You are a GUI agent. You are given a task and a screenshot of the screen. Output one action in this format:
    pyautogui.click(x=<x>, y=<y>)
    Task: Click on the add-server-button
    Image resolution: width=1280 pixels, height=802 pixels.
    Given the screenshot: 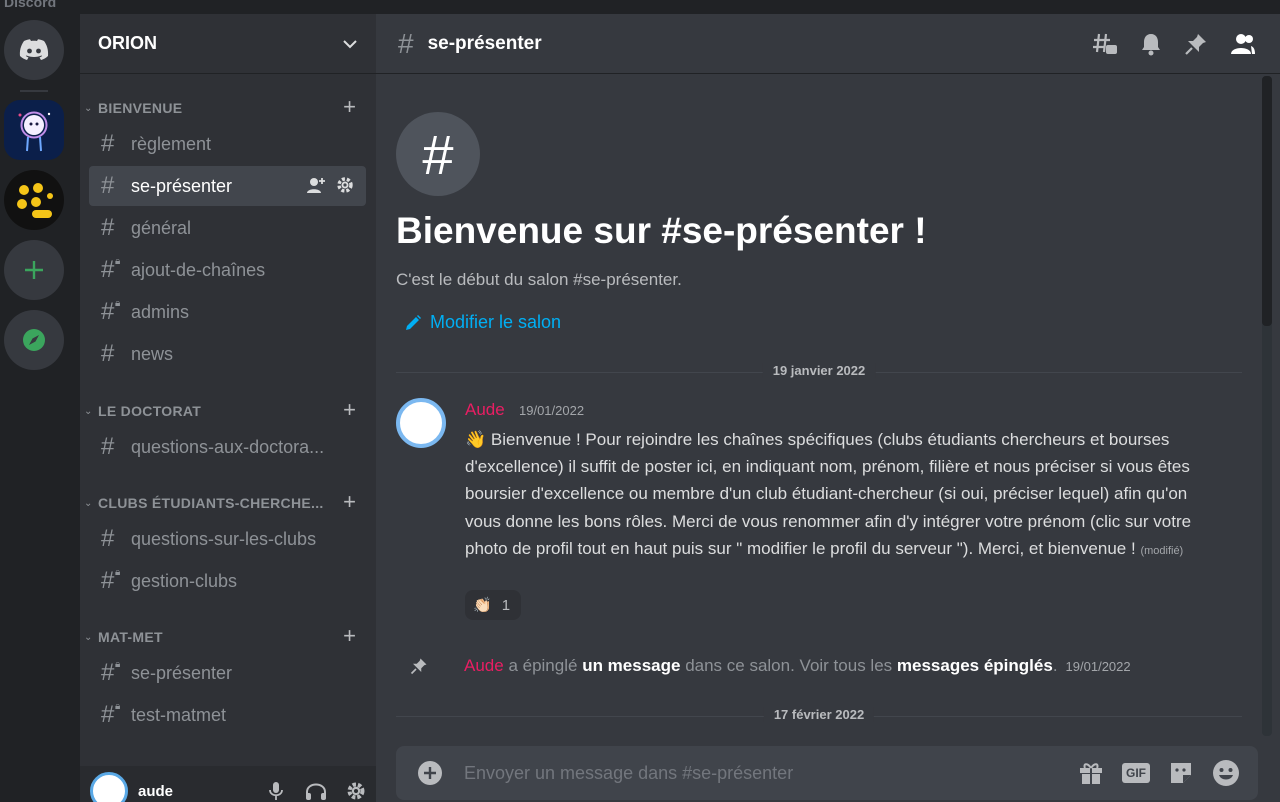 What is the action you would take?
    pyautogui.click(x=34, y=270)
    